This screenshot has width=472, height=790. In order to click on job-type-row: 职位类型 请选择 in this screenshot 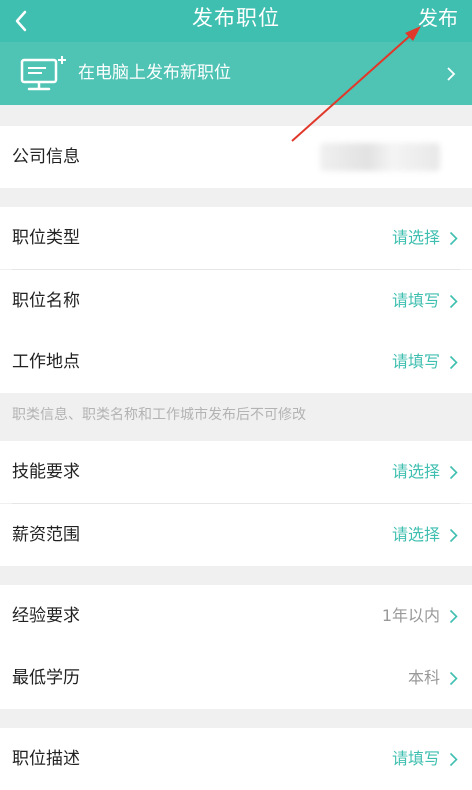, I will do `click(236, 238)`.